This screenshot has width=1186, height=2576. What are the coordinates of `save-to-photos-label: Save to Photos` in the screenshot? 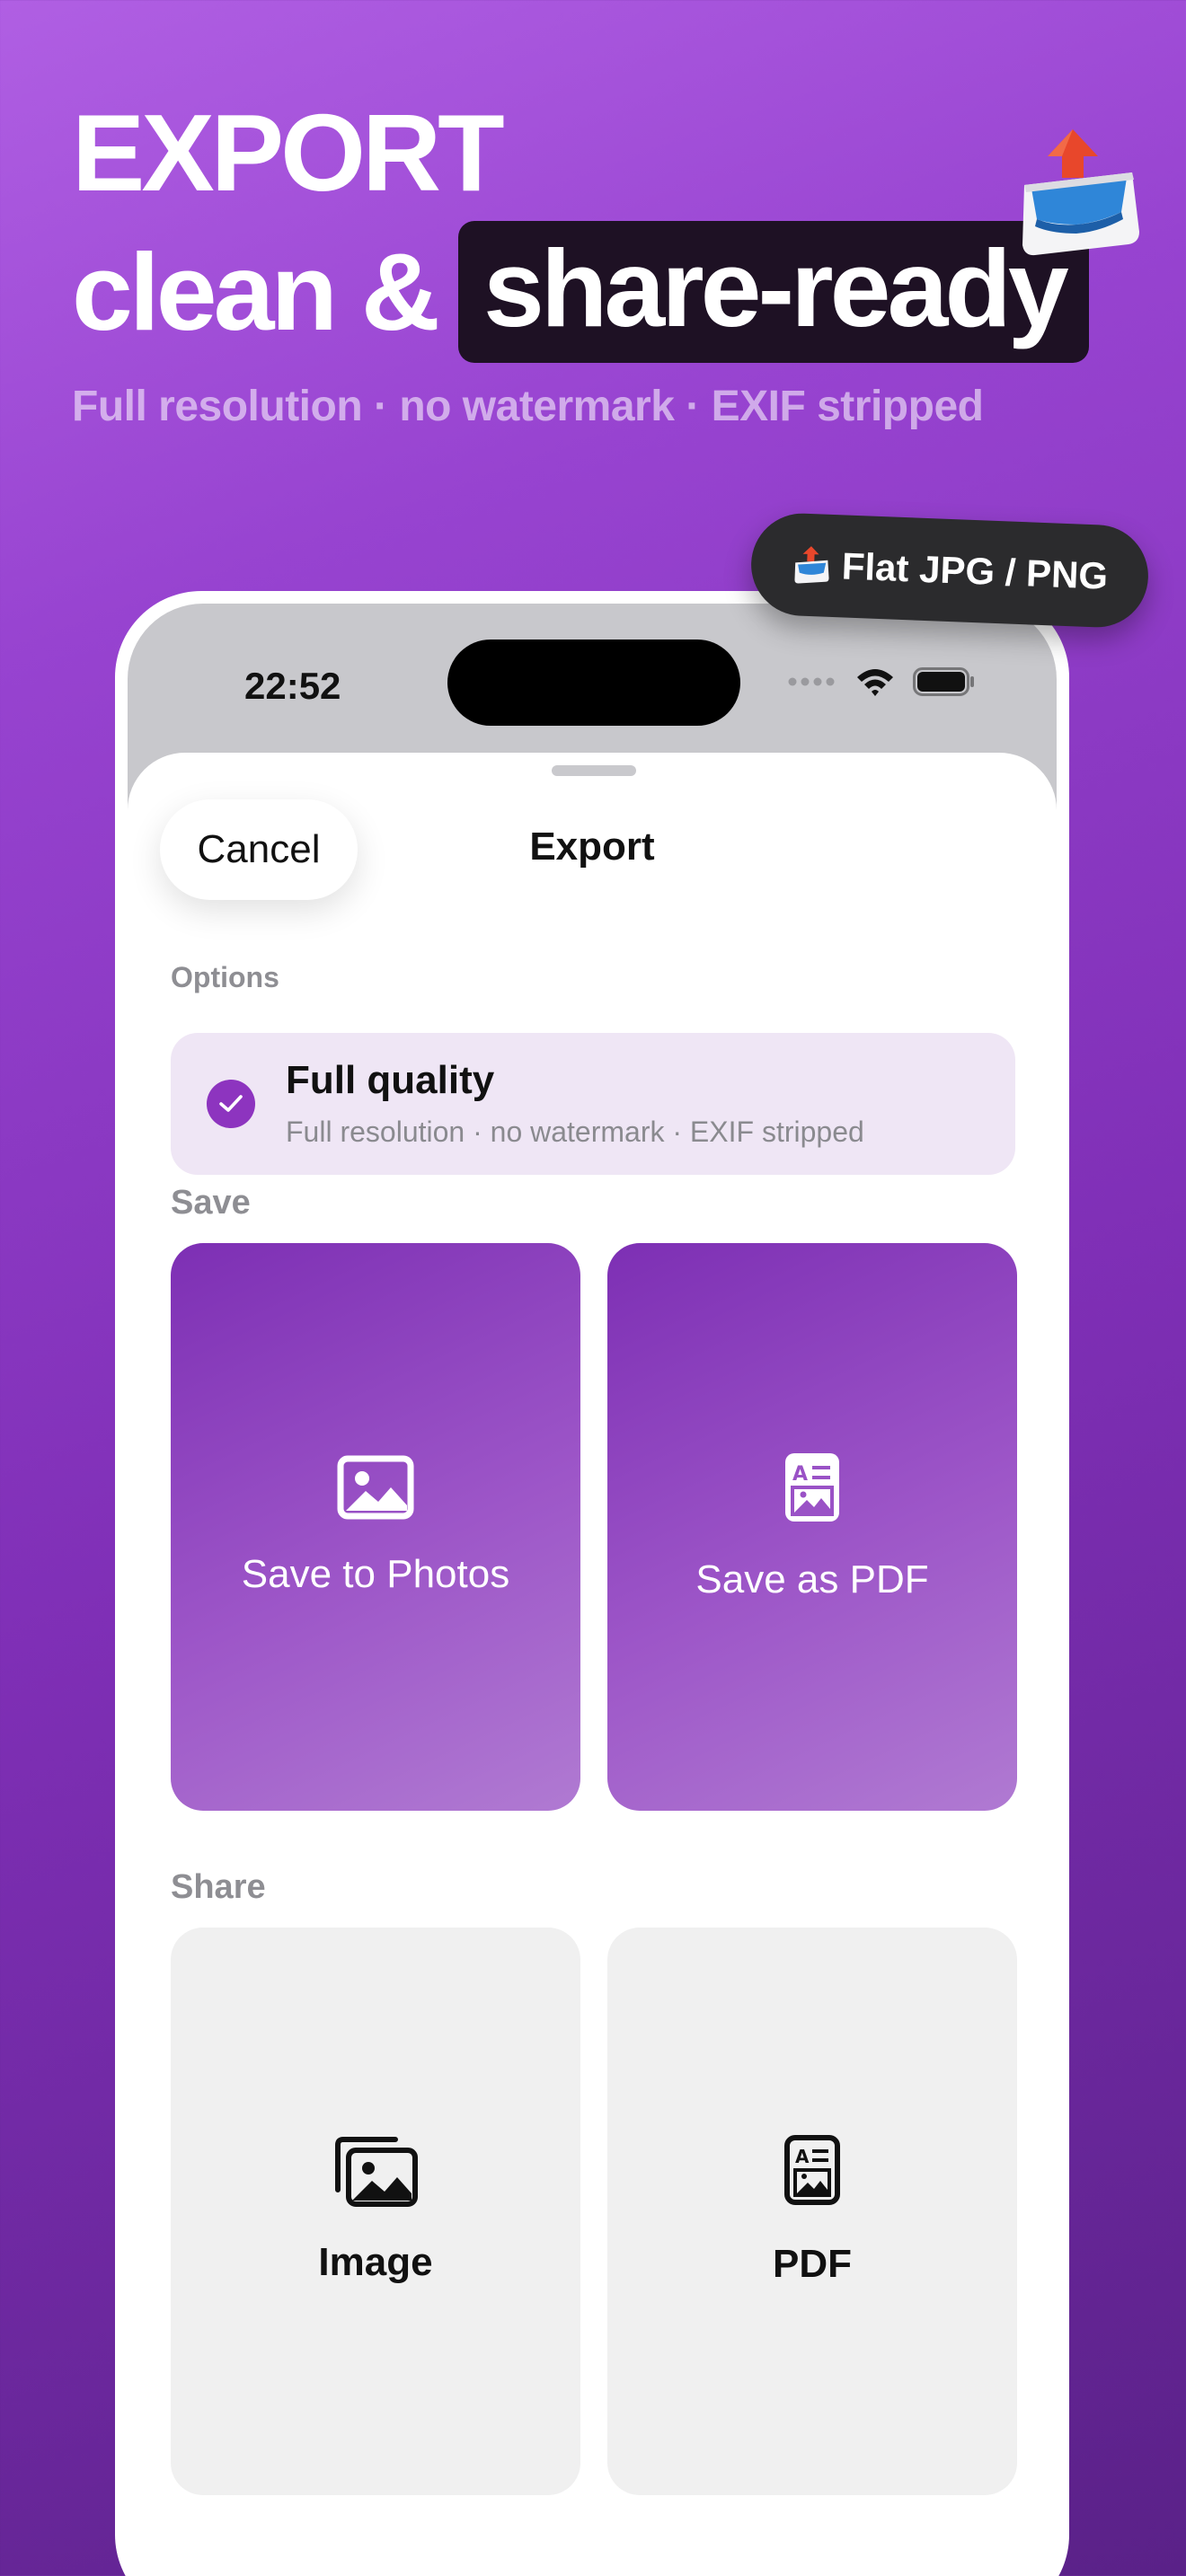 It's located at (375, 1574).